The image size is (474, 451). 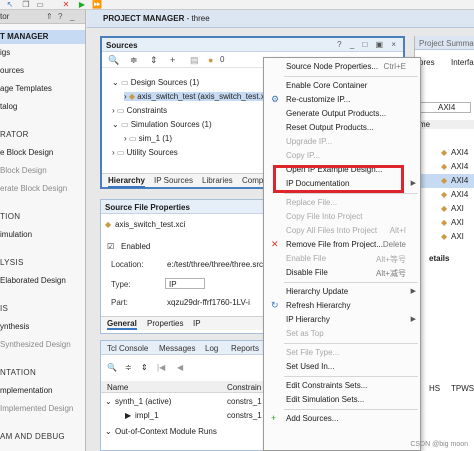 What do you see at coordinates (8, 106) in the screenshot?
I see `flow-nav-item: talog` at bounding box center [8, 106].